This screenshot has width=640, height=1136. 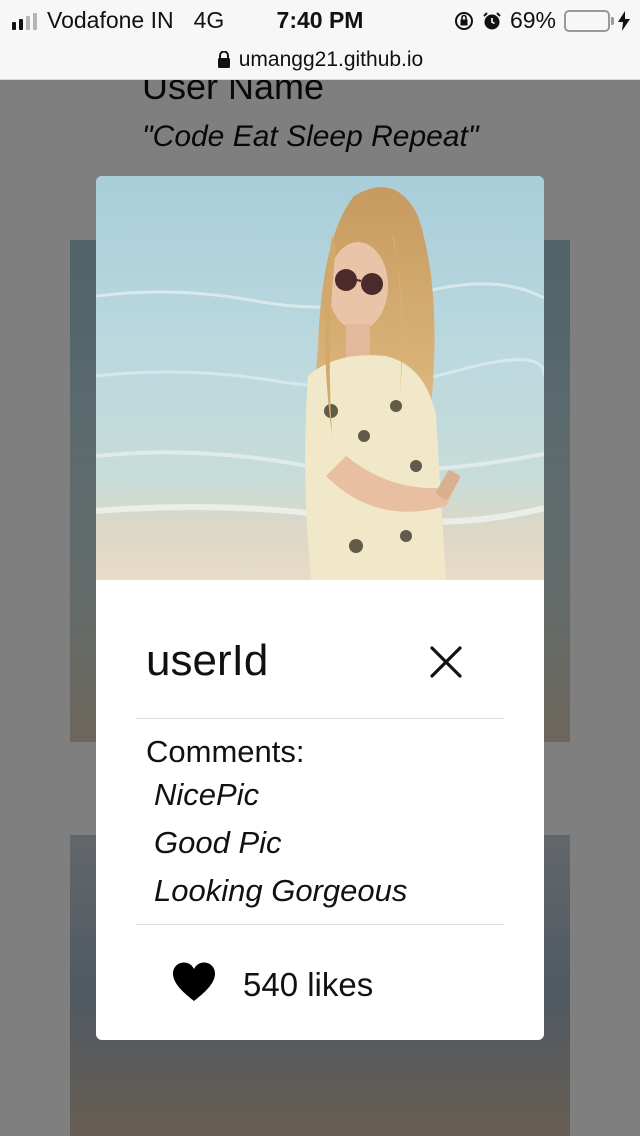 I want to click on likes-count: 540 likes, so click(x=308, y=984).